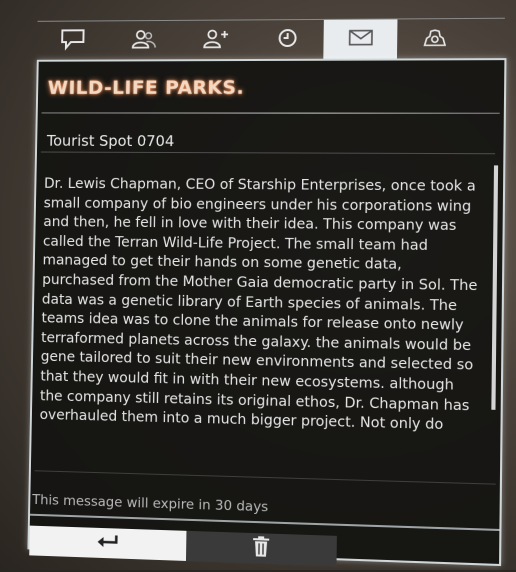 The height and width of the screenshot is (572, 516). I want to click on expiry-notice: This message will expire in 30 days, so click(150, 503).